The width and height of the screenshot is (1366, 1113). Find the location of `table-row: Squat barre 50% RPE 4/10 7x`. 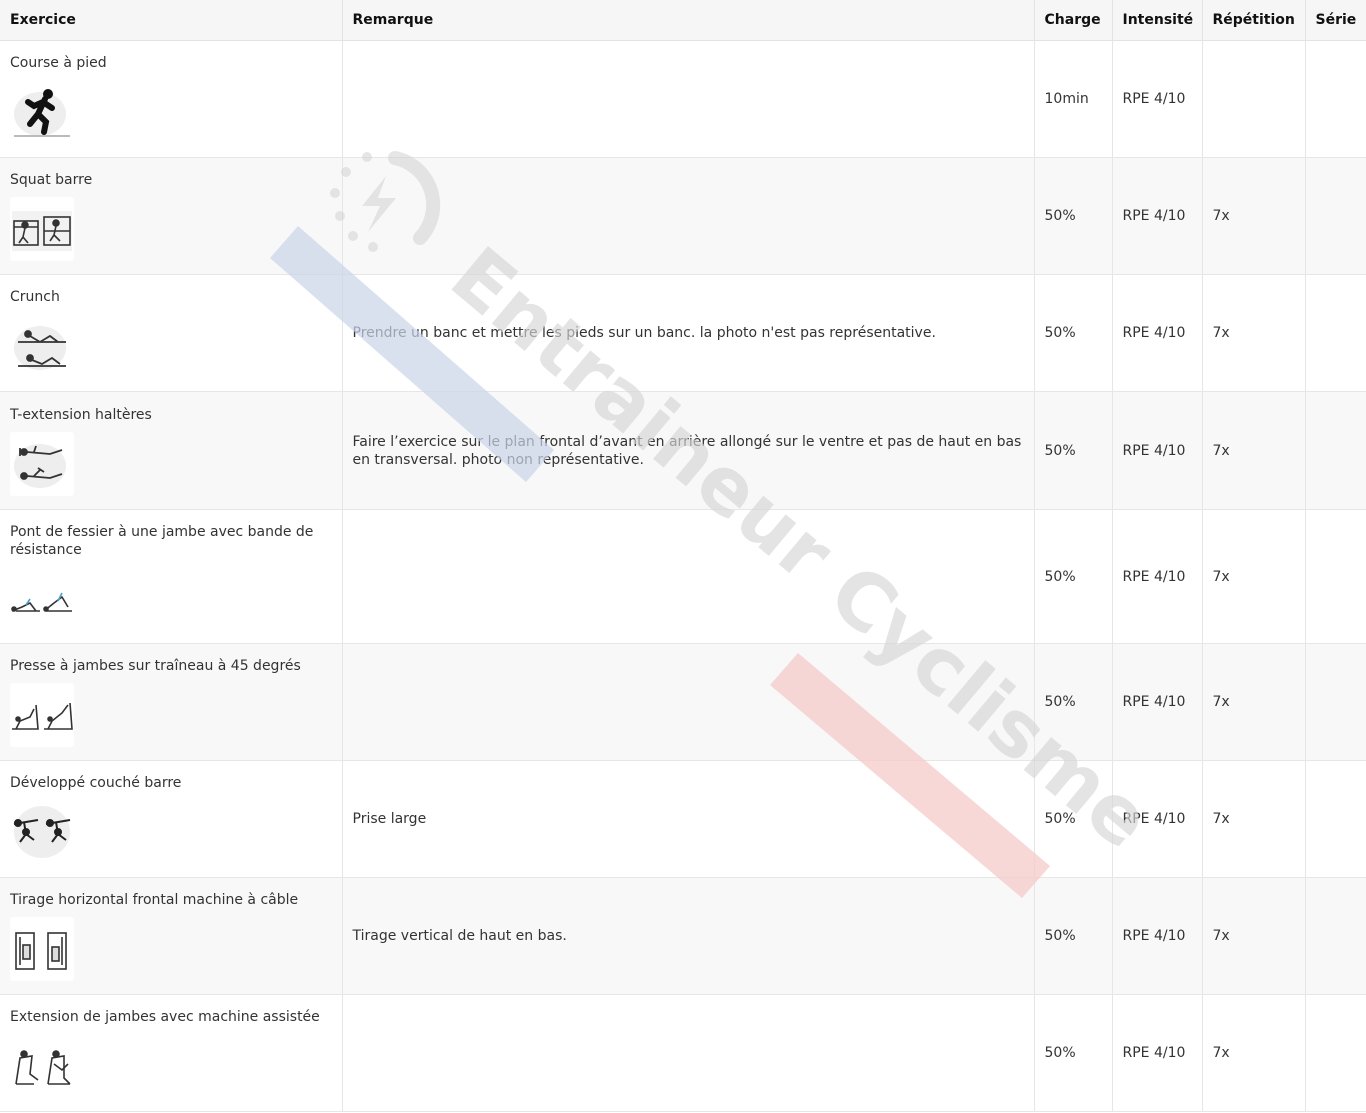

table-row: Squat barre 50% RPE 4/10 7x is located at coordinates (683, 216).